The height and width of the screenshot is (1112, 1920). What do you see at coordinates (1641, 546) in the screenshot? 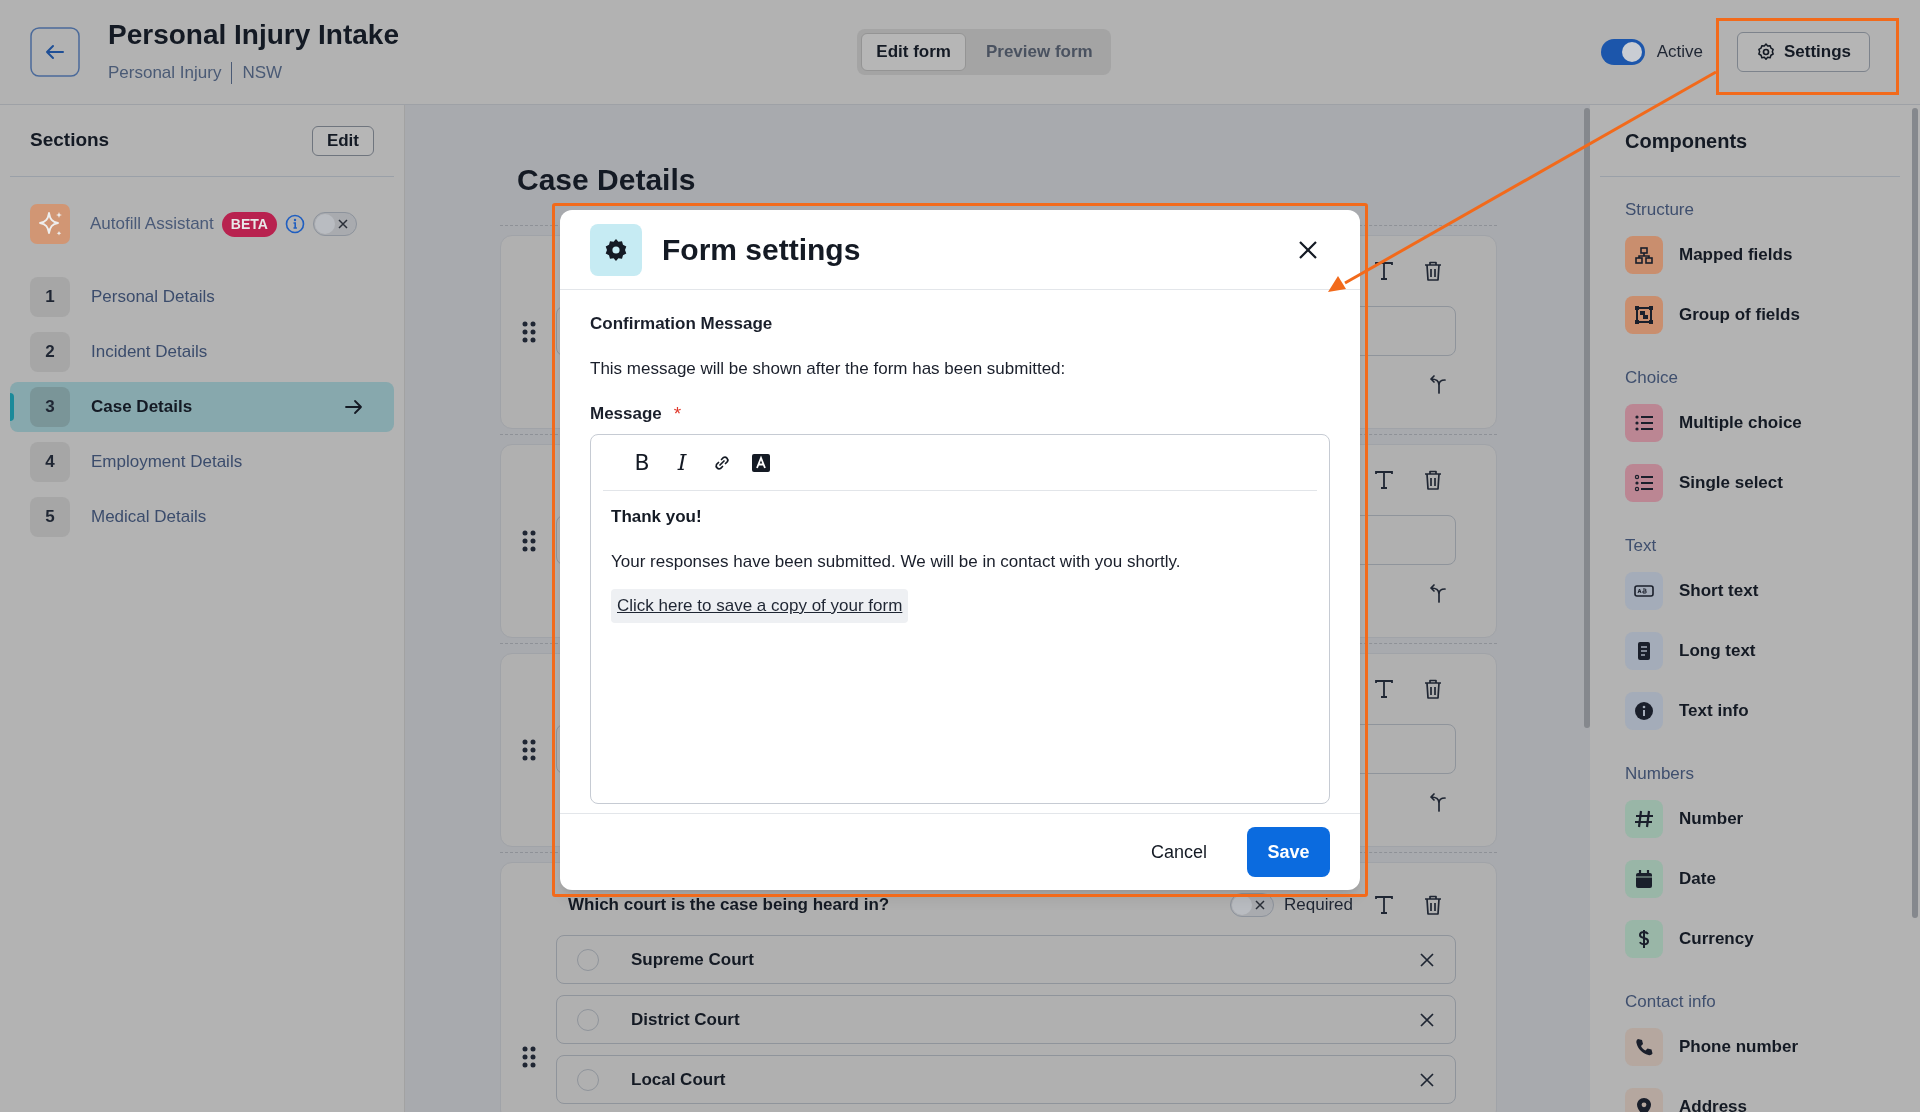
I see `group-label: Text` at bounding box center [1641, 546].